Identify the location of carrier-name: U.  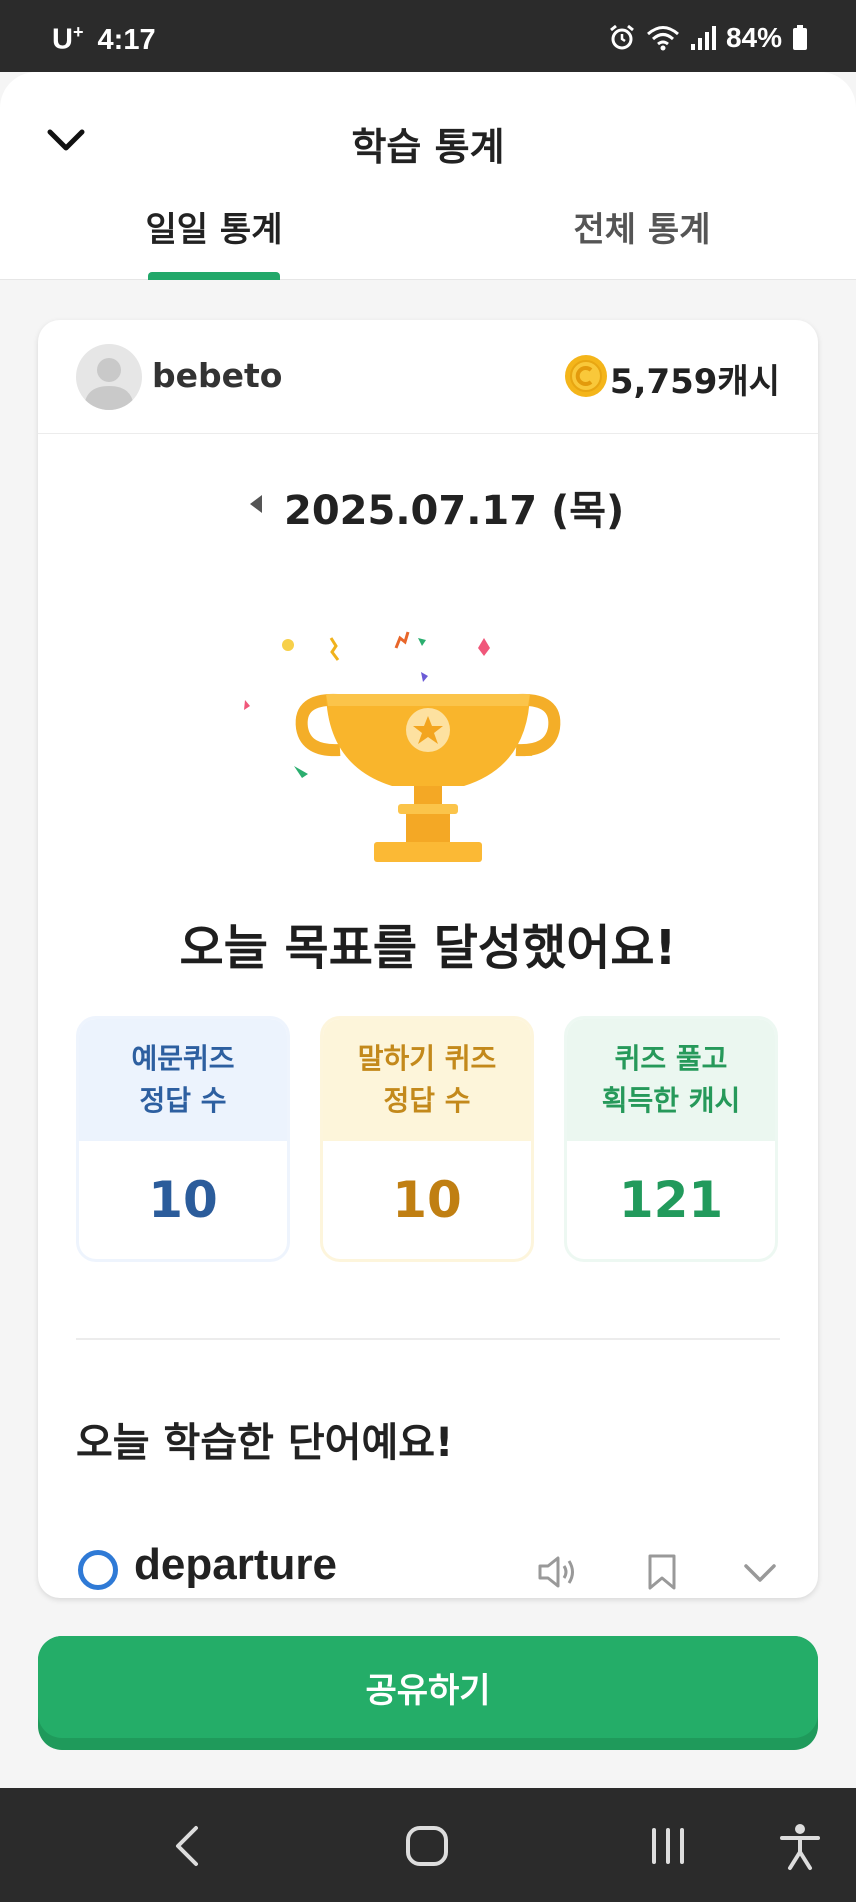
(62, 39).